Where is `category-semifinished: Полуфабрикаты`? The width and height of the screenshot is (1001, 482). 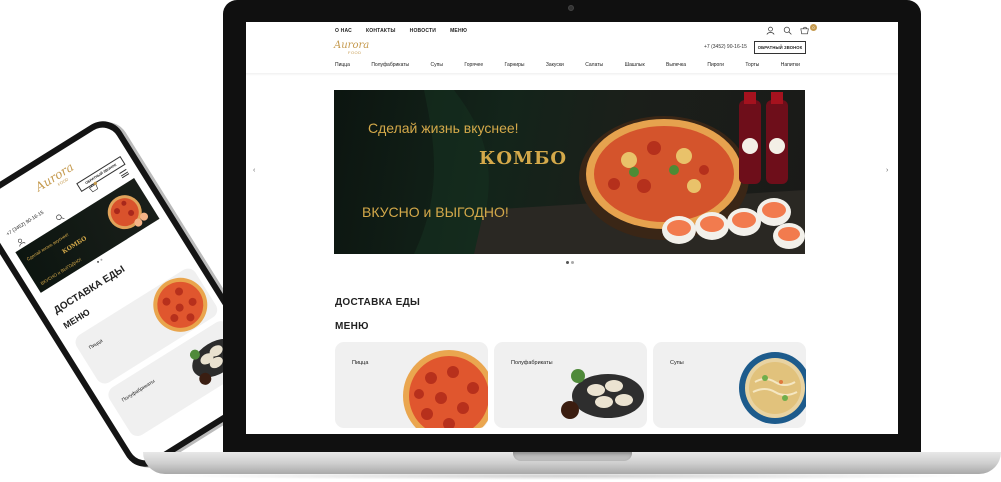 category-semifinished: Полуфабрикаты is located at coordinates (390, 65).